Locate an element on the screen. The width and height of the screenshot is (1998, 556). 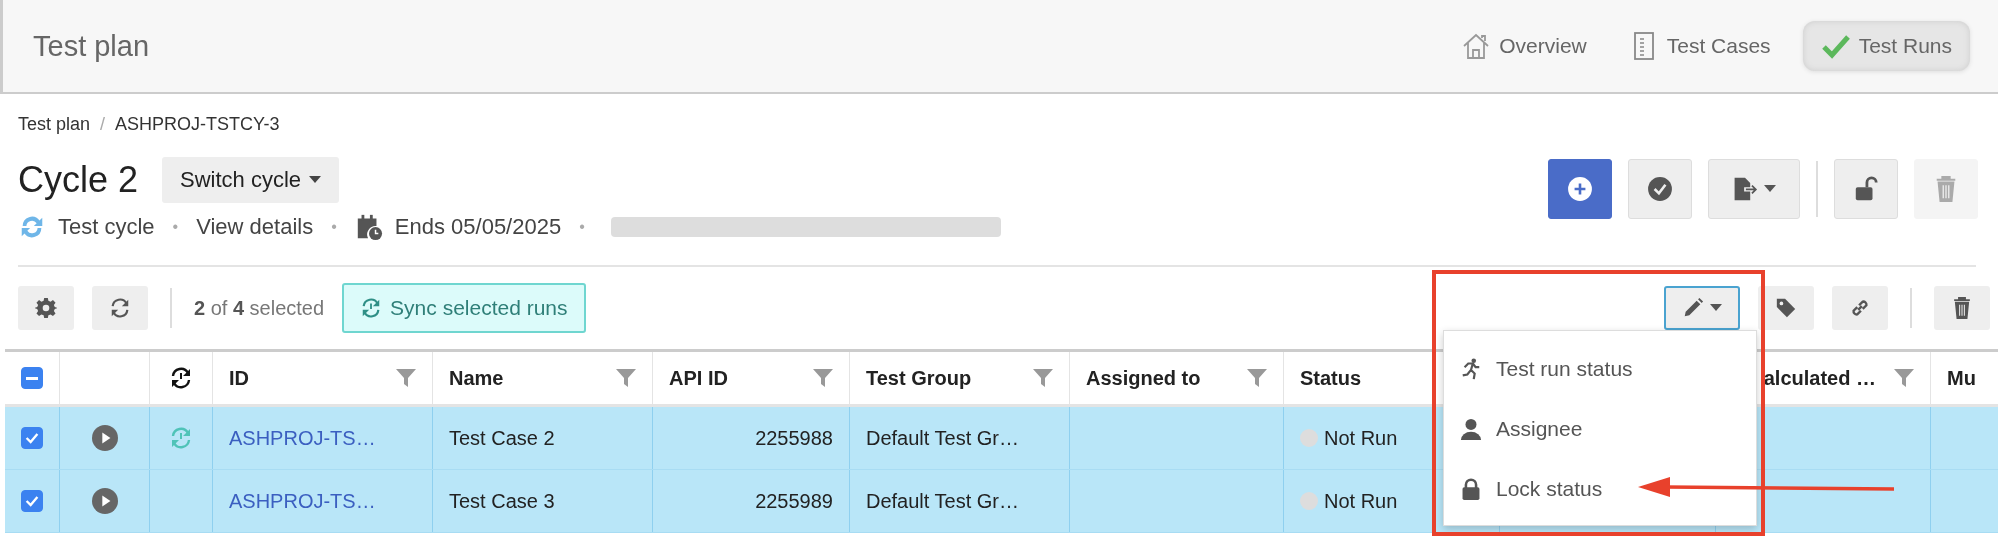
selection-count: 2 of 4 selected is located at coordinates (259, 308).